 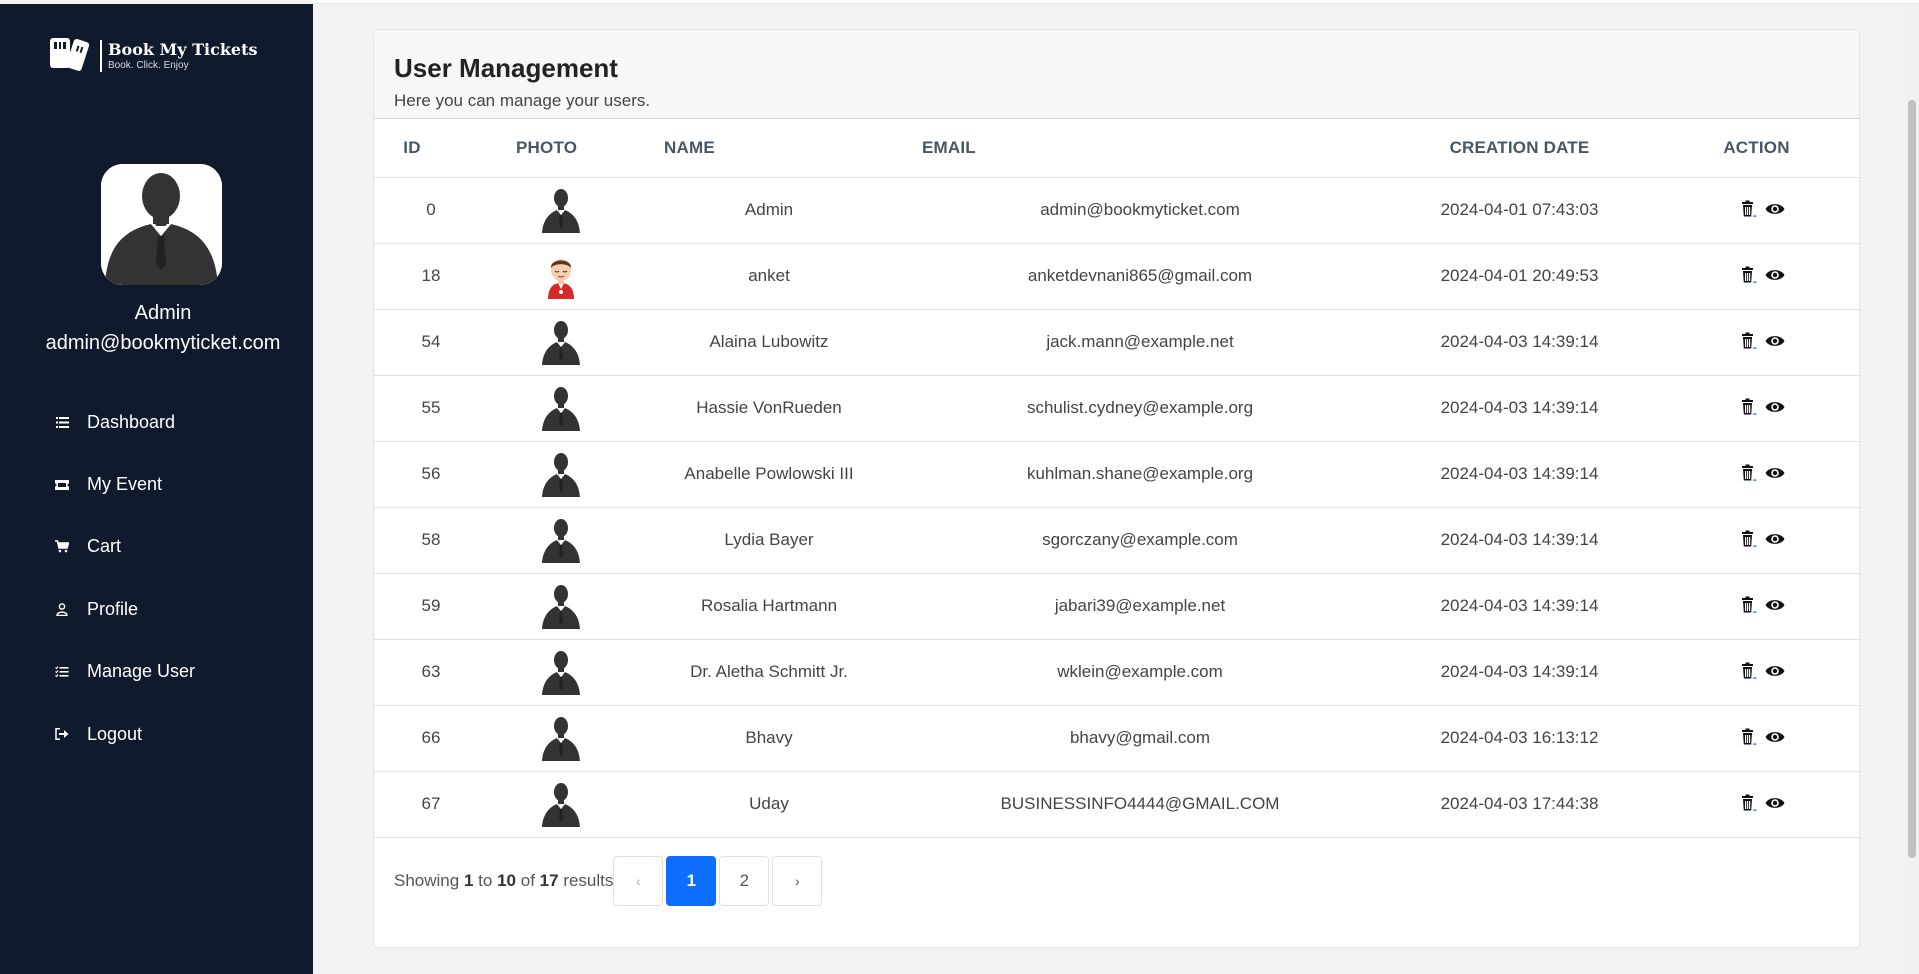 I want to click on previous-page-button: ‹, so click(x=638, y=881).